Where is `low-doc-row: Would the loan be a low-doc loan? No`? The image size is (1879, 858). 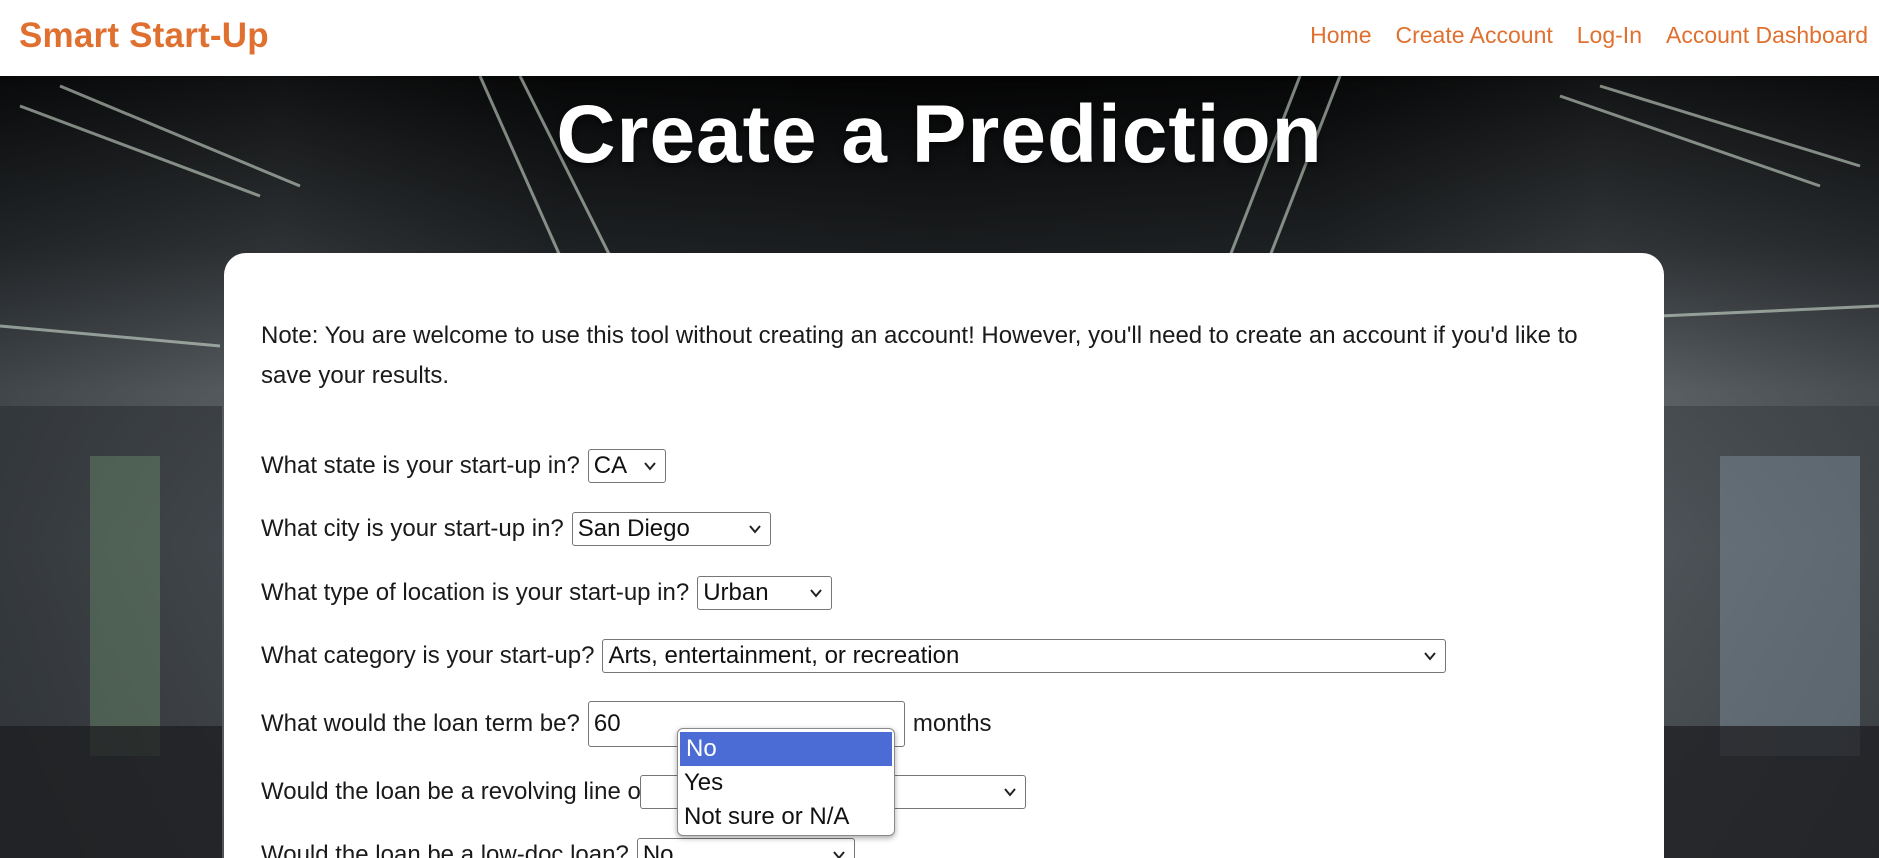
low-doc-row: Would the loan be a low-doc loan? No is located at coordinates (558, 848).